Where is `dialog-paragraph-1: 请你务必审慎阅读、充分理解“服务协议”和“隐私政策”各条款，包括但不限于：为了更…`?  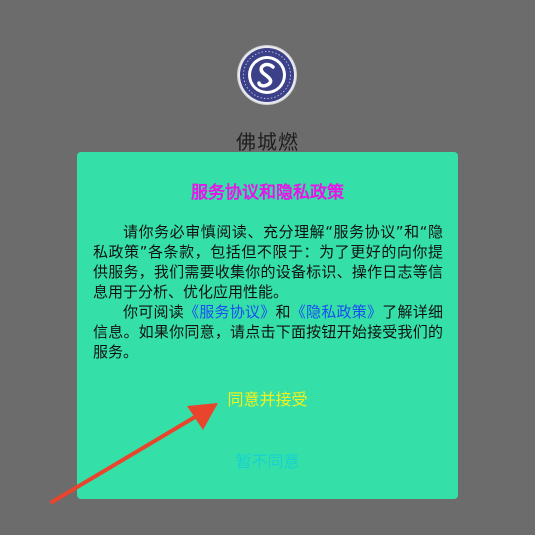
dialog-paragraph-1: 请你务必审慎阅读、充分理解“服务协议”和“隐私政策”各条款，包括但不限于：为了更… is located at coordinates (268, 262).